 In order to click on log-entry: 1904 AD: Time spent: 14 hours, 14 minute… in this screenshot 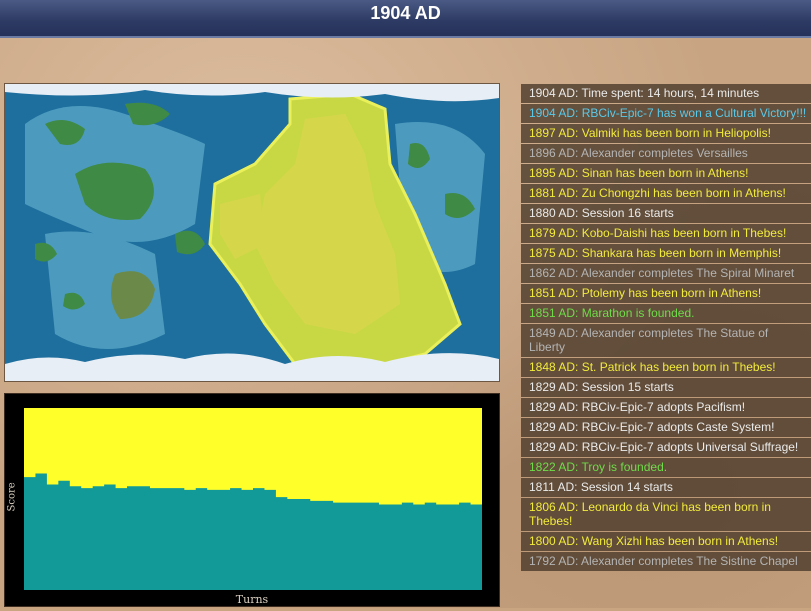, I will do `click(666, 93)`.